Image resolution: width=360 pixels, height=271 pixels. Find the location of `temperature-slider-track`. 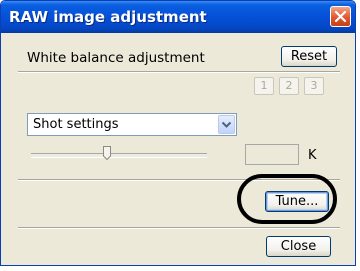

temperature-slider-track is located at coordinates (119, 155).